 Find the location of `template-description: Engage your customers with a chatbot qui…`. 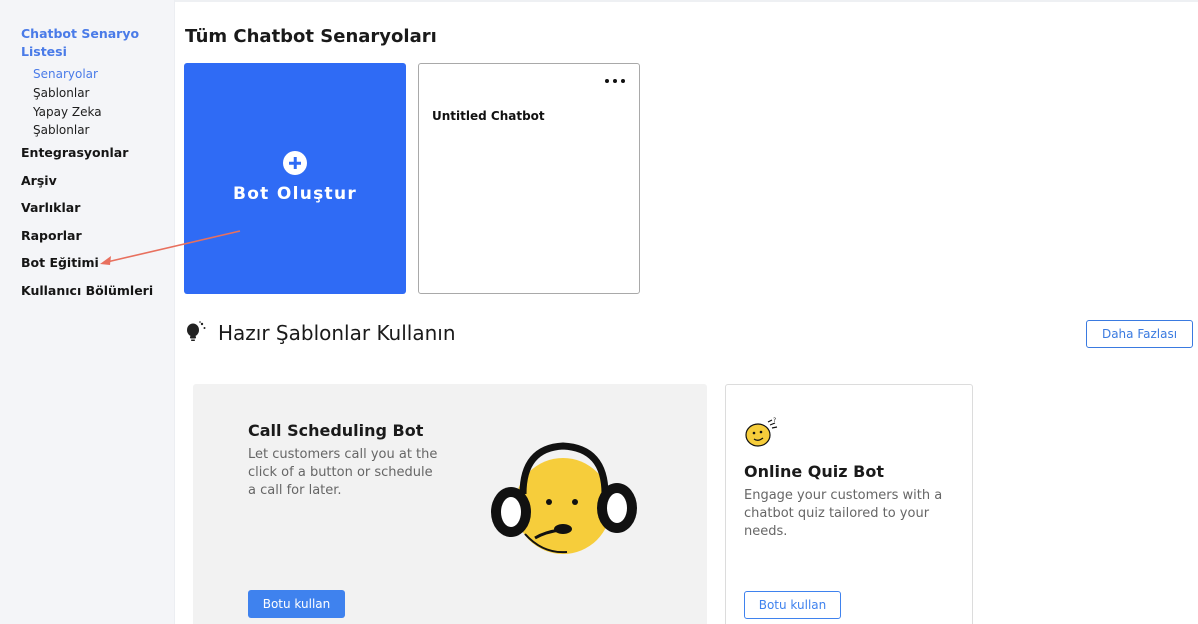

template-description: Engage your customers with a chatbot qui… is located at coordinates (843, 513).